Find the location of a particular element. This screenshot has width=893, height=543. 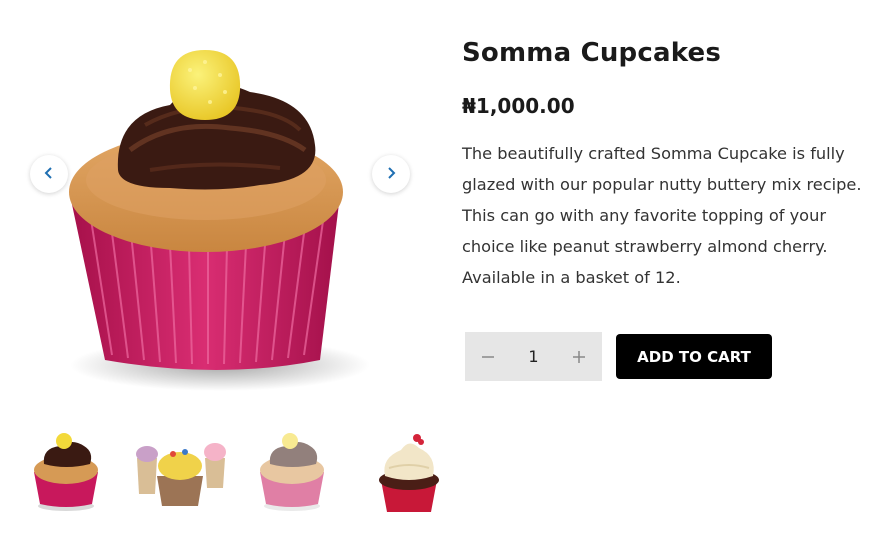

chevron-right-icon is located at coordinates (391, 174).